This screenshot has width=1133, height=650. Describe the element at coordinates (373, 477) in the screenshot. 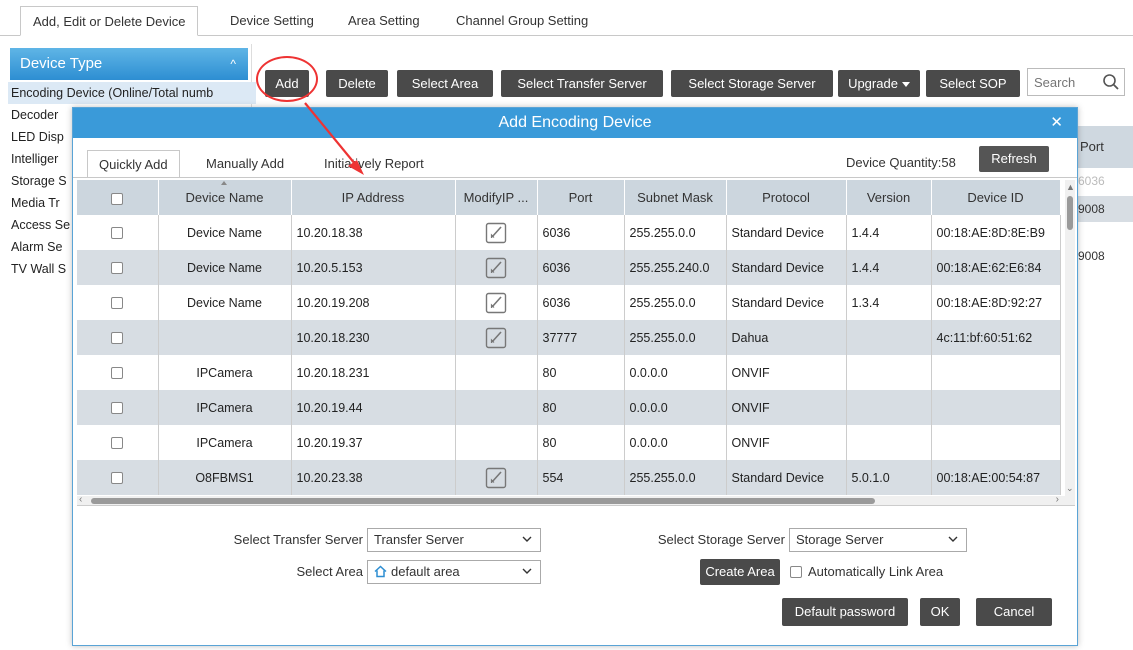

I see `ip-address-cell: 10.20.23.38` at that location.